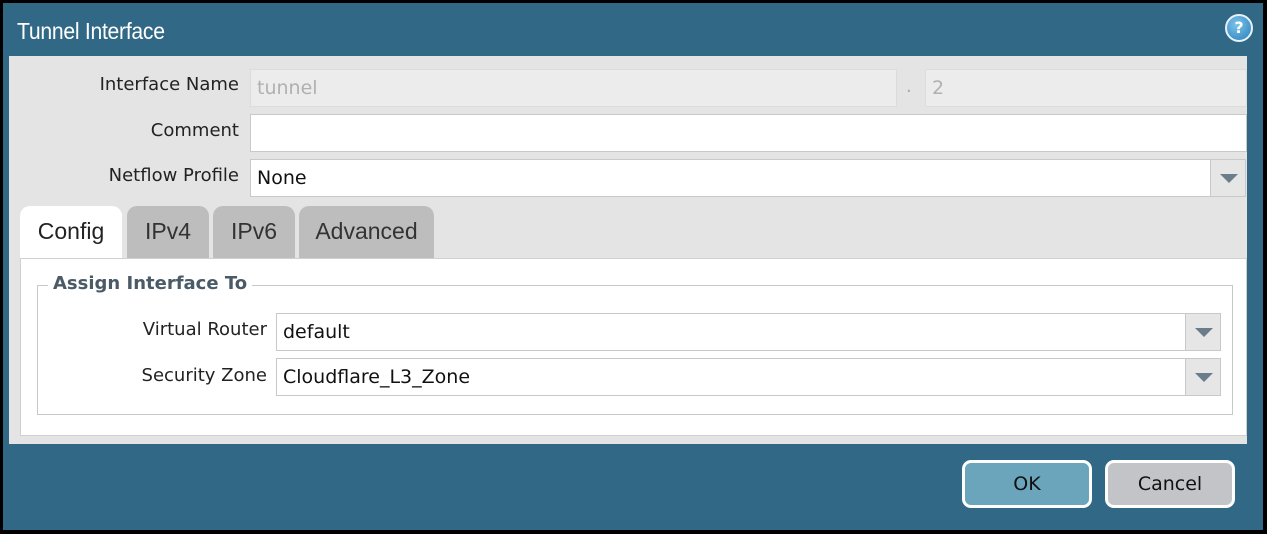 The height and width of the screenshot is (534, 1267). What do you see at coordinates (204, 375) in the screenshot?
I see `security-zone-label: Security Zone` at bounding box center [204, 375].